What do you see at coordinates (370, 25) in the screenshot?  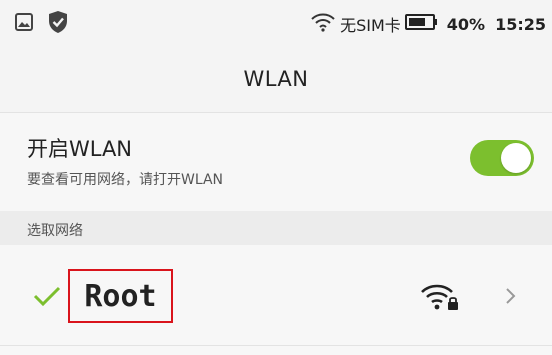 I see `sim-status-text: 无SIM卡` at bounding box center [370, 25].